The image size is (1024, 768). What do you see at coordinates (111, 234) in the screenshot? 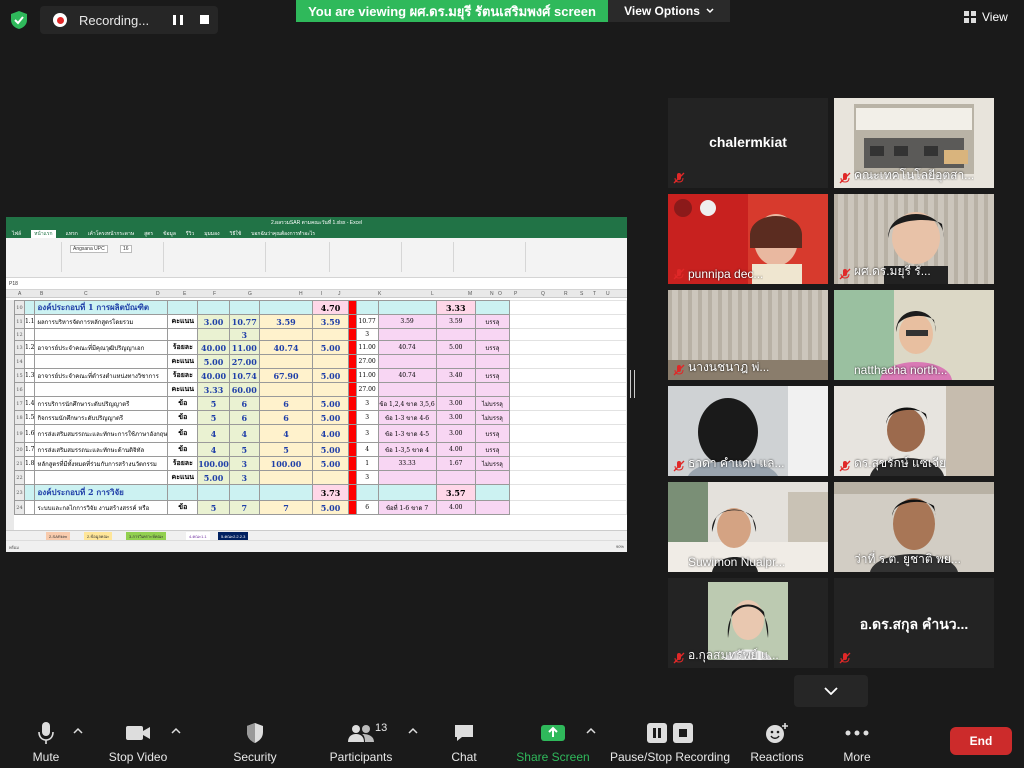
I see `ribbon-tab: เค้าโครงหน้ากระดาษ` at bounding box center [111, 234].